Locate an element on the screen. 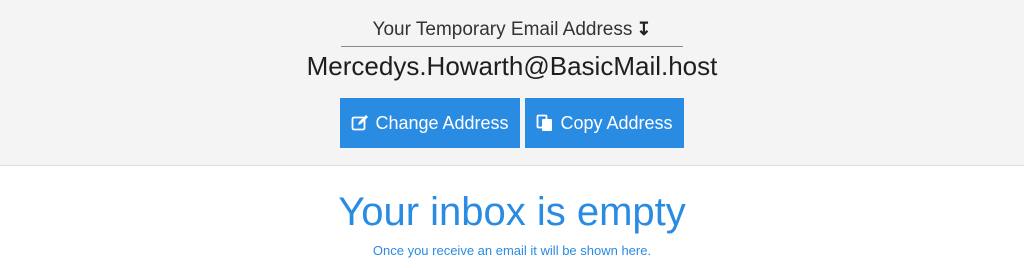 The height and width of the screenshot is (268, 1024). copy-address-label: Copy Address is located at coordinates (616, 122).